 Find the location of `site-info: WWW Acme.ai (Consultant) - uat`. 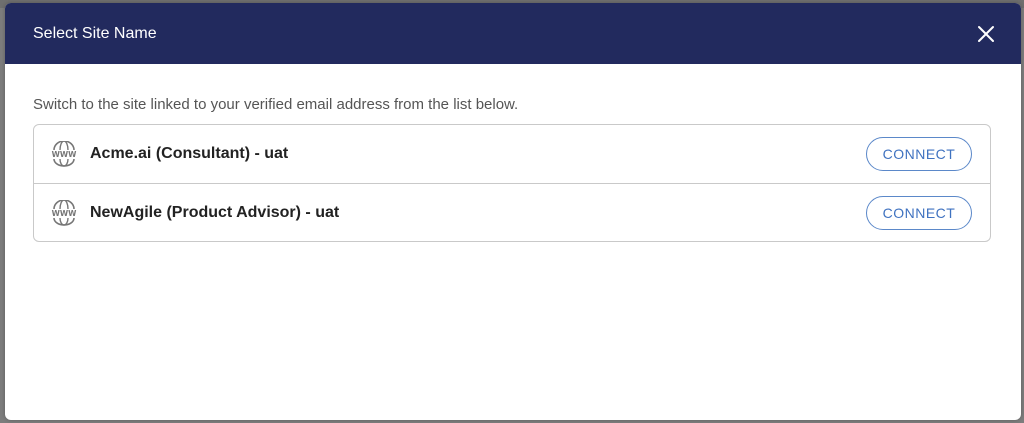

site-info: WWW Acme.ai (Consultant) - uat is located at coordinates (169, 154).